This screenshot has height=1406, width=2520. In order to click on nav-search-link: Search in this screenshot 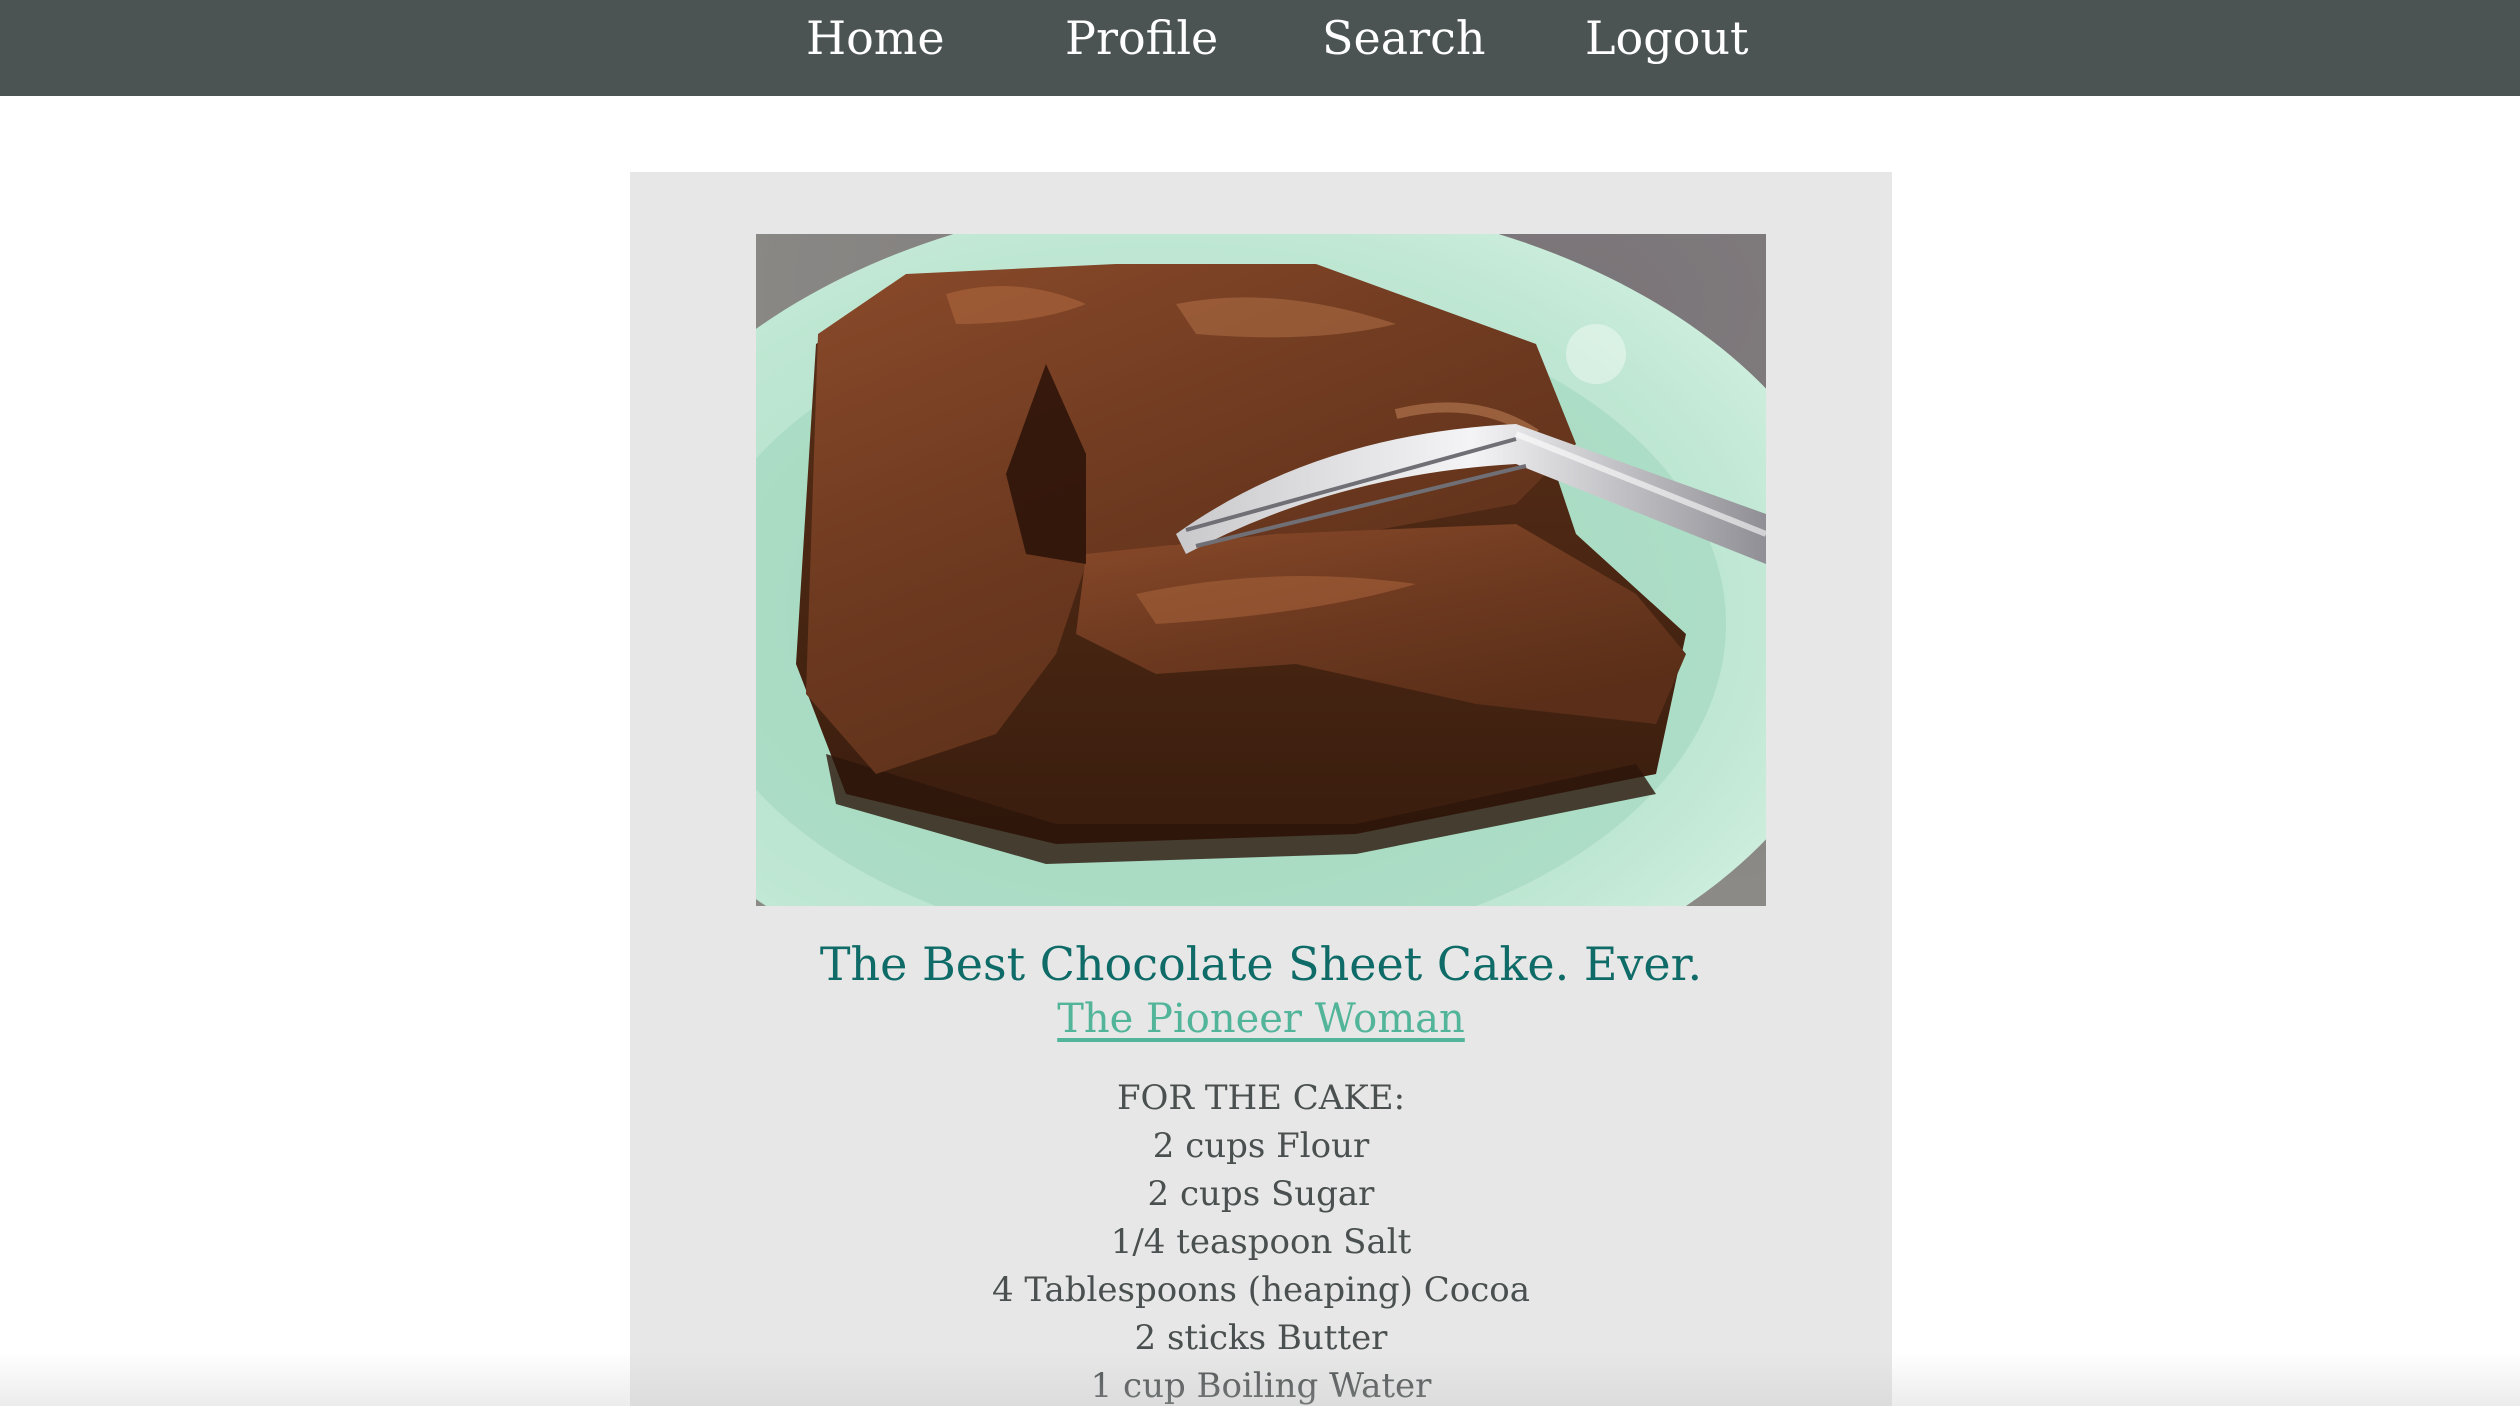, I will do `click(1404, 38)`.